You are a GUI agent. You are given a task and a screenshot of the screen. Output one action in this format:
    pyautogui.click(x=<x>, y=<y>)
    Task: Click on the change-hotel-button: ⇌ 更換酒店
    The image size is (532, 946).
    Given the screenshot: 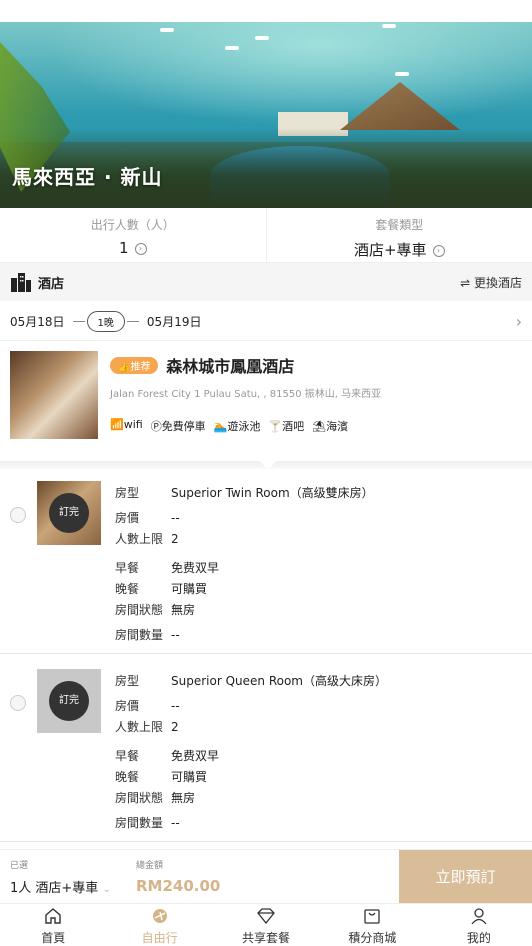 What is the action you would take?
    pyautogui.click(x=491, y=282)
    